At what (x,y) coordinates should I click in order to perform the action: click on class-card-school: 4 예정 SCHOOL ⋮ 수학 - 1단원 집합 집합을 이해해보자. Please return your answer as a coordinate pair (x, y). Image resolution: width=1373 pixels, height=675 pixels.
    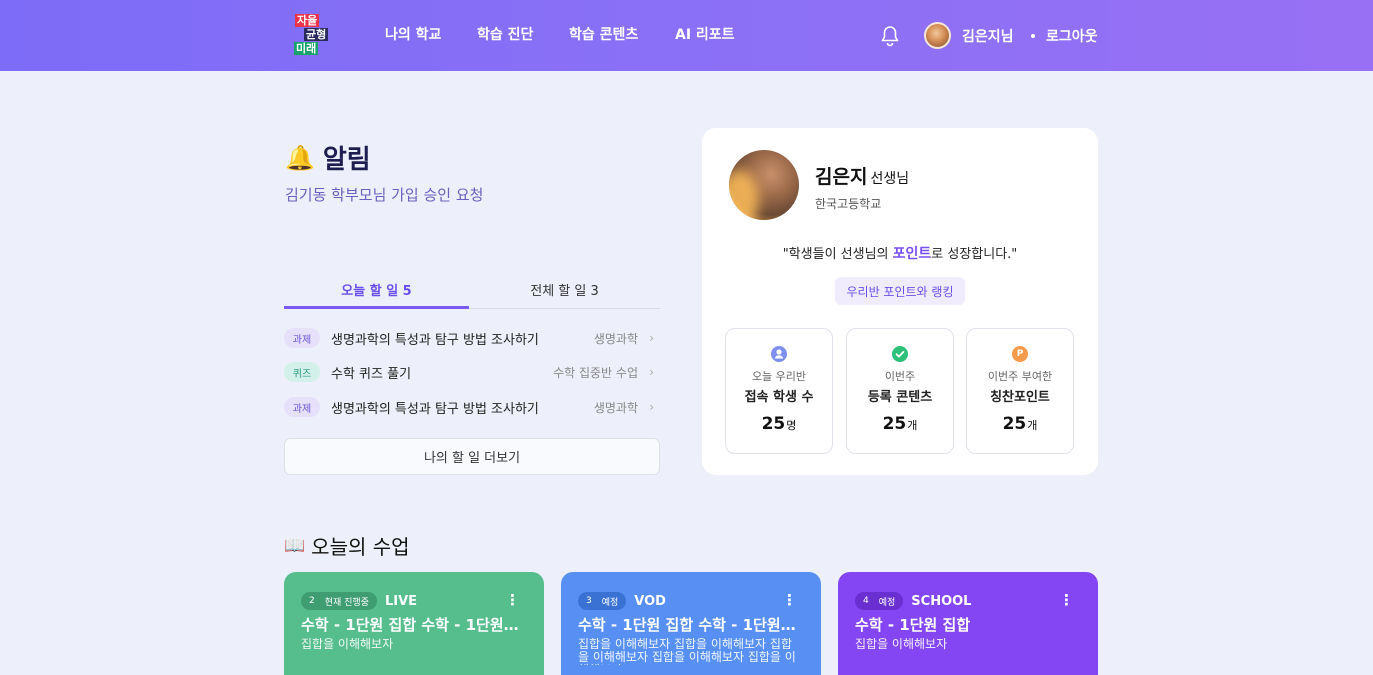
    Looking at the image, I should click on (968, 623).